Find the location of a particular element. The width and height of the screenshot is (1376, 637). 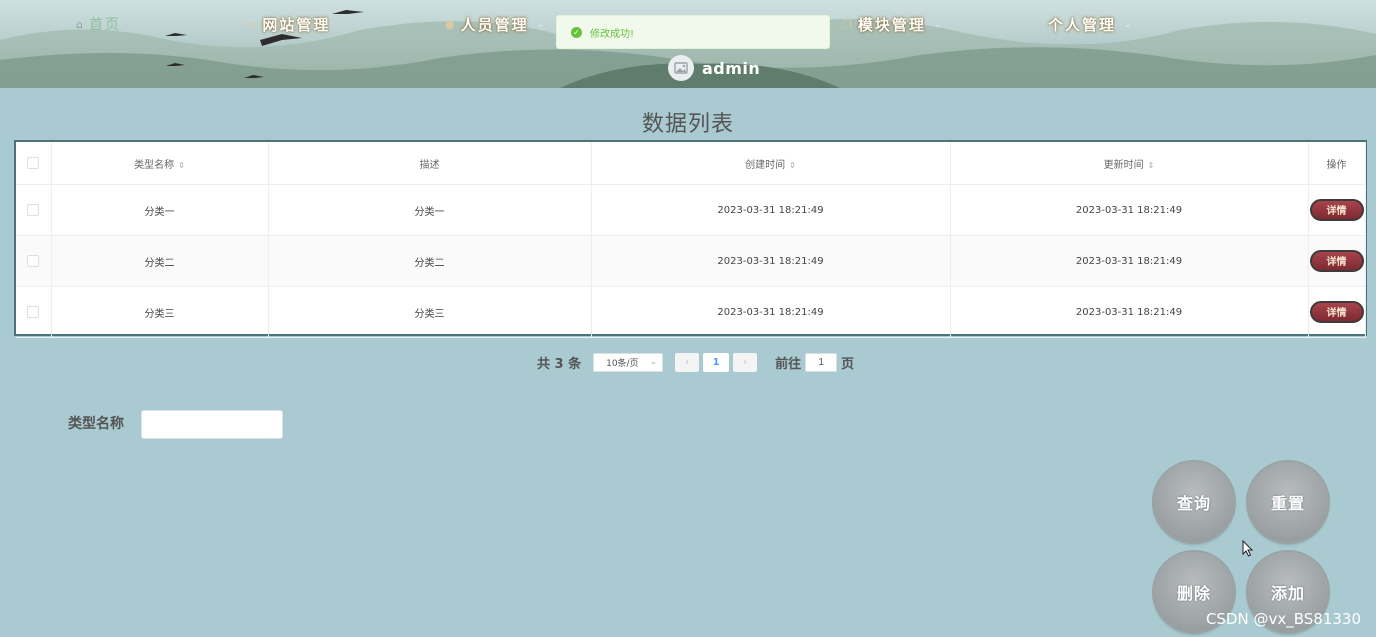

avatar is located at coordinates (681, 68).